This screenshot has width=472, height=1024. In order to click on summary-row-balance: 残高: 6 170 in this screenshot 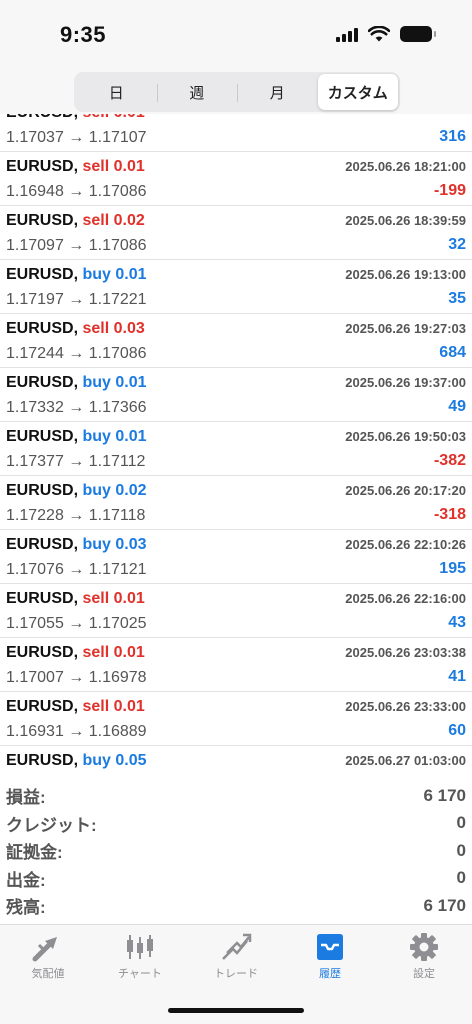, I will do `click(236, 906)`.